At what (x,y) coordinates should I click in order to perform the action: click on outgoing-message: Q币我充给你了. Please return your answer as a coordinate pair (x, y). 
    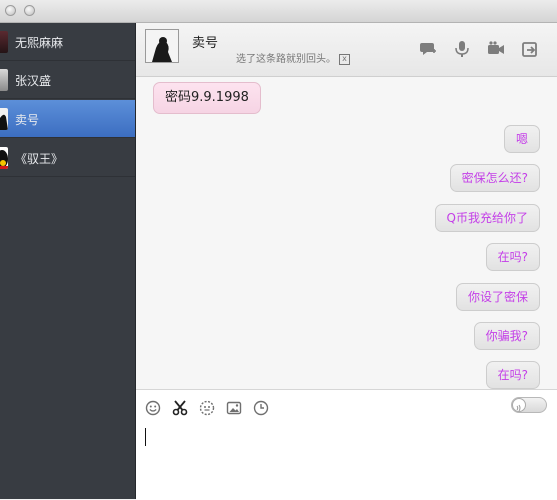
    Looking at the image, I should click on (487, 218).